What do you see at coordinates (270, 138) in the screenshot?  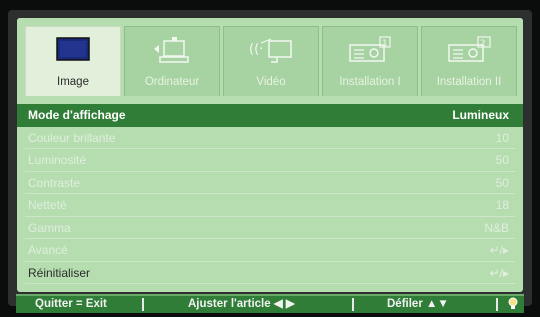 I see `menu-item-couleur-brillante: Couleur brillante 10` at bounding box center [270, 138].